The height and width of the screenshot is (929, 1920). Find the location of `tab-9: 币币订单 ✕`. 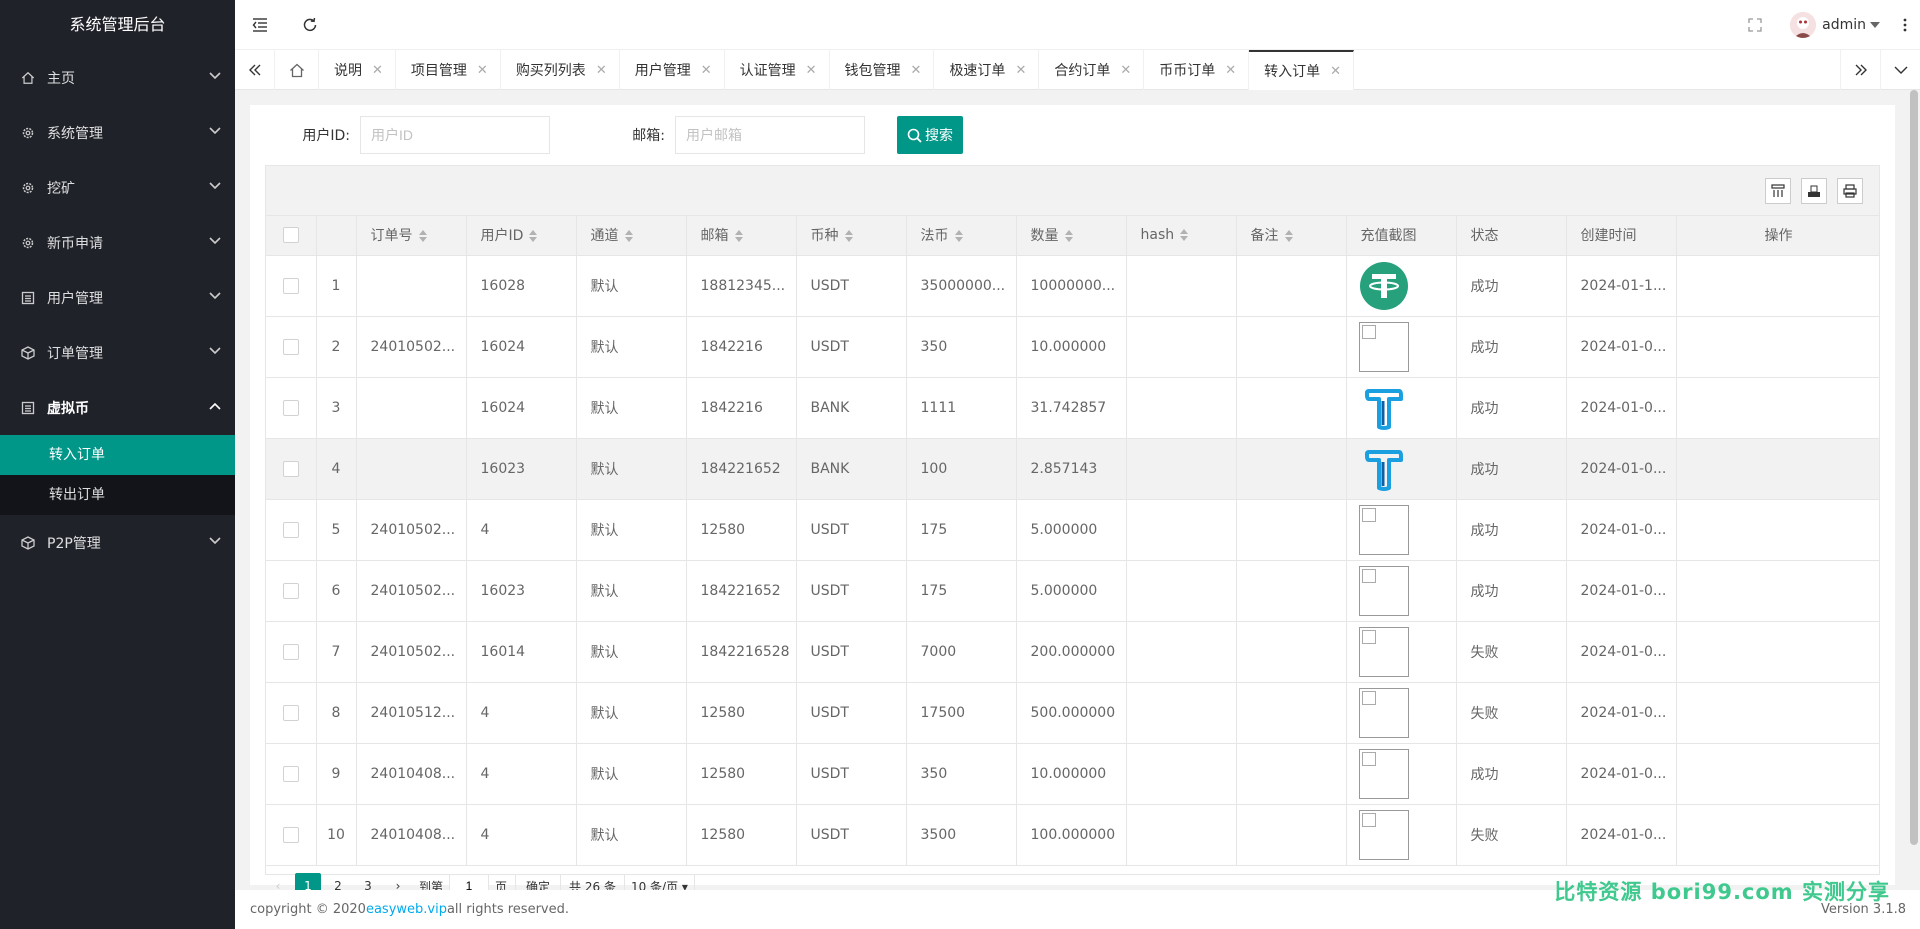

tab-9: 币币订单 ✕ is located at coordinates (1197, 70).